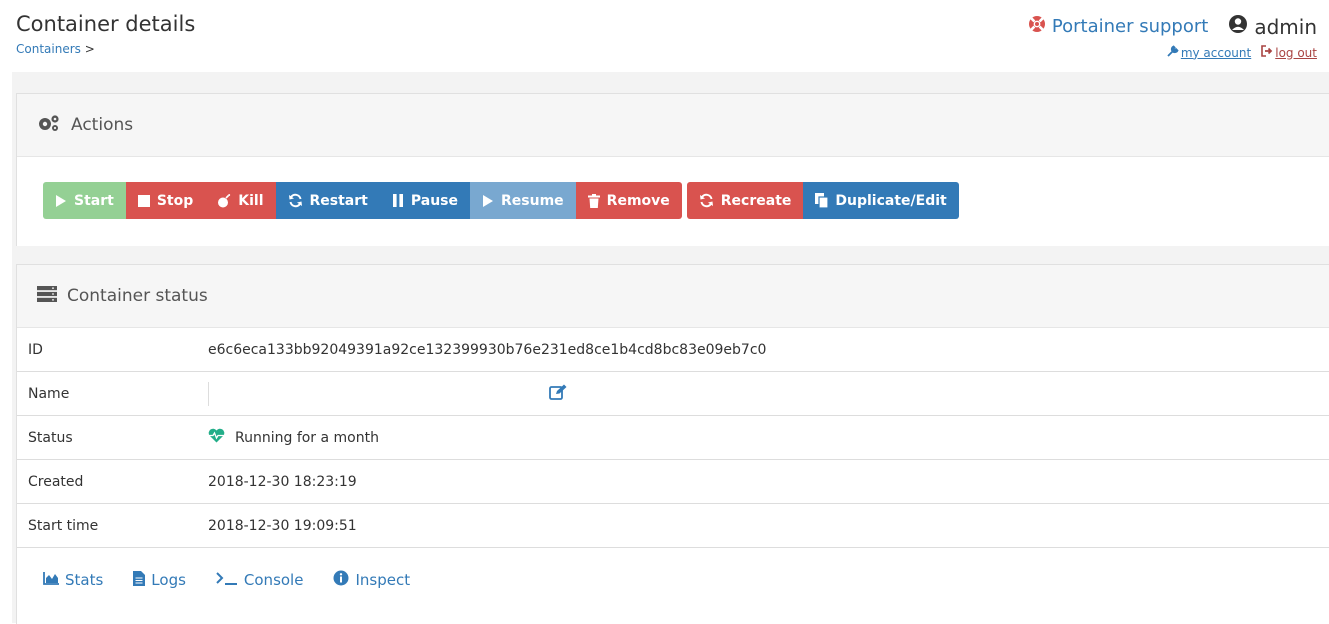 Image resolution: width=1329 pixels, height=624 pixels. Describe the element at coordinates (216, 437) in the screenshot. I see `heartbeat-icon` at that location.